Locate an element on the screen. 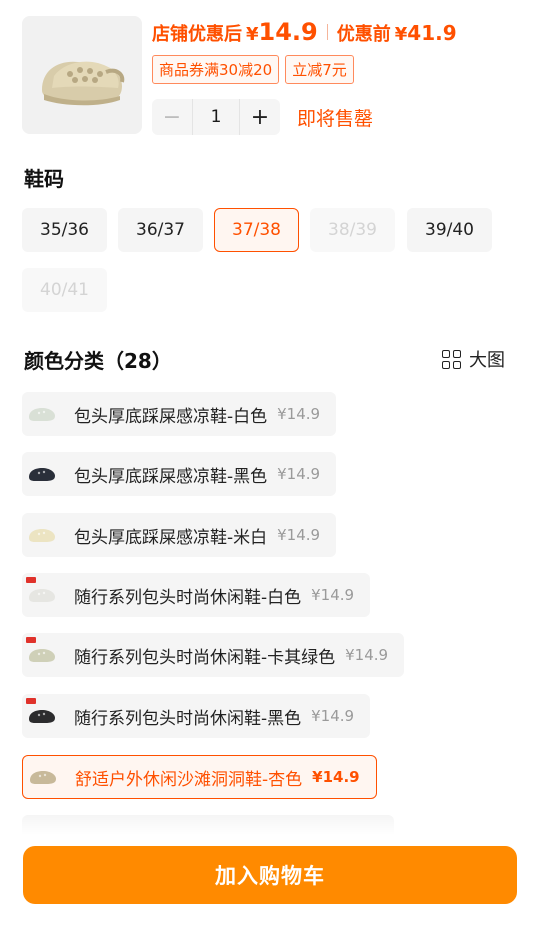  color-option: 包头厚底踩屎感凉鞋-黑色 ¥14.9 is located at coordinates (179, 474).